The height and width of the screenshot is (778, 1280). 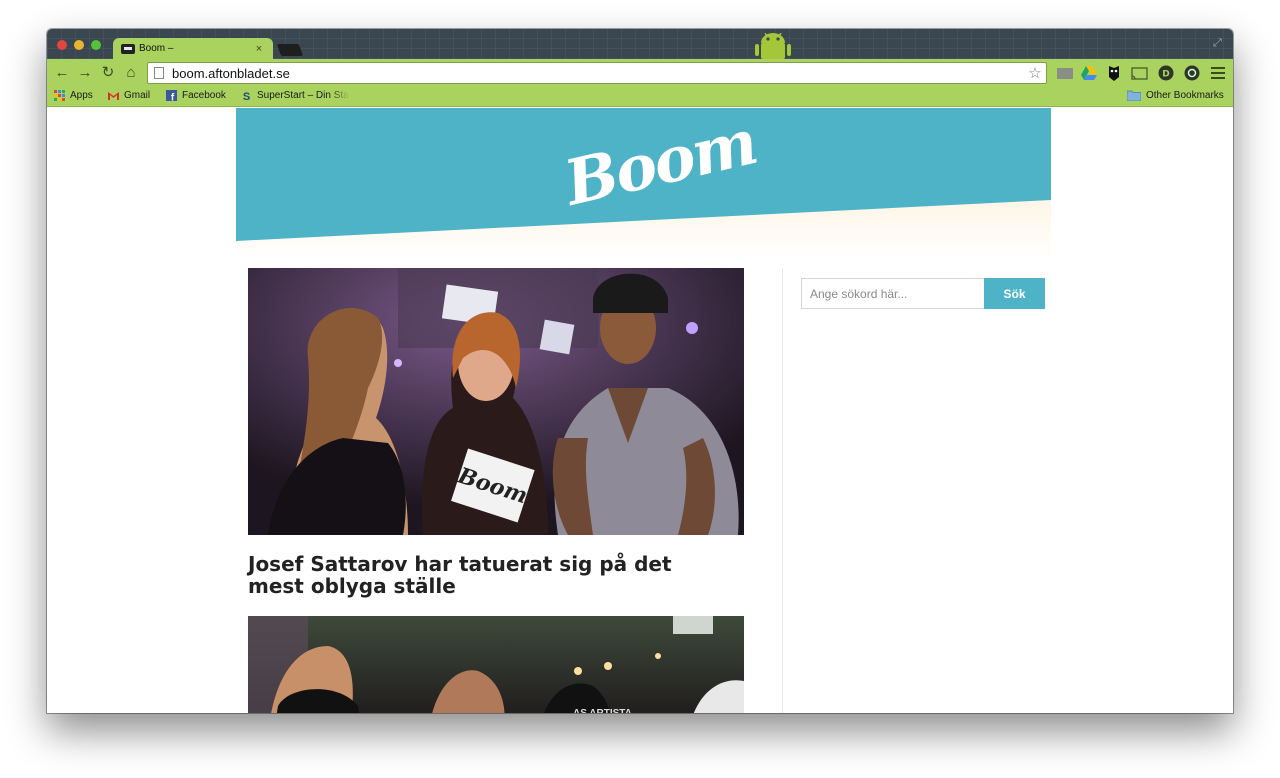 I want to click on bookmark-gmail: Gmail, so click(x=129, y=95).